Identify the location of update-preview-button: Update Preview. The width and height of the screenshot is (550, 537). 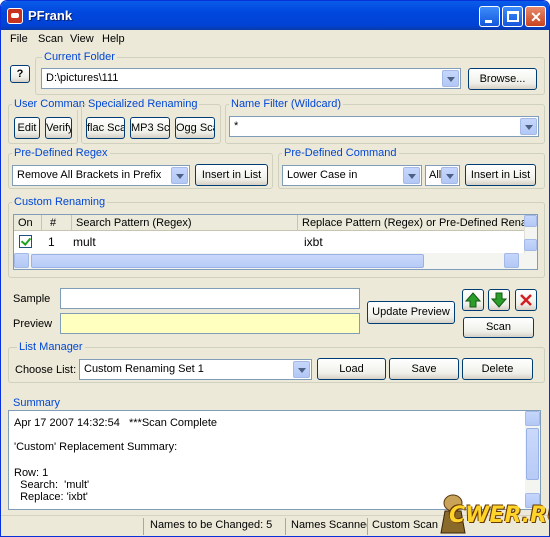
(411, 312).